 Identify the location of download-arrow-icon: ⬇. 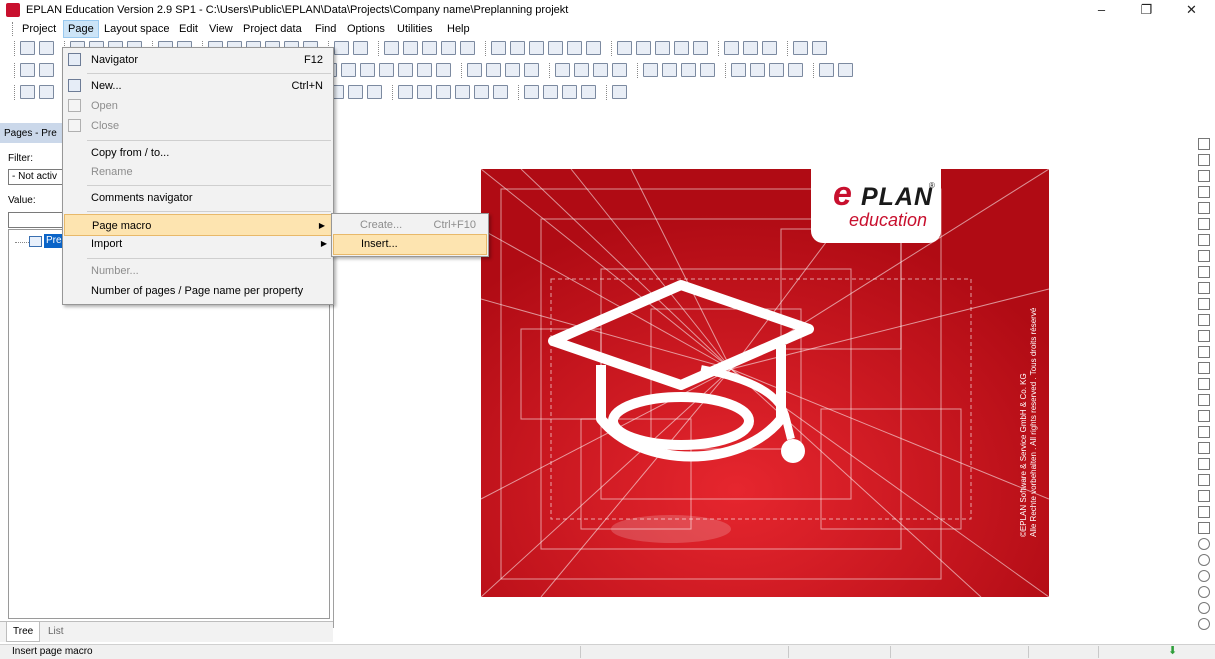
(1172, 651).